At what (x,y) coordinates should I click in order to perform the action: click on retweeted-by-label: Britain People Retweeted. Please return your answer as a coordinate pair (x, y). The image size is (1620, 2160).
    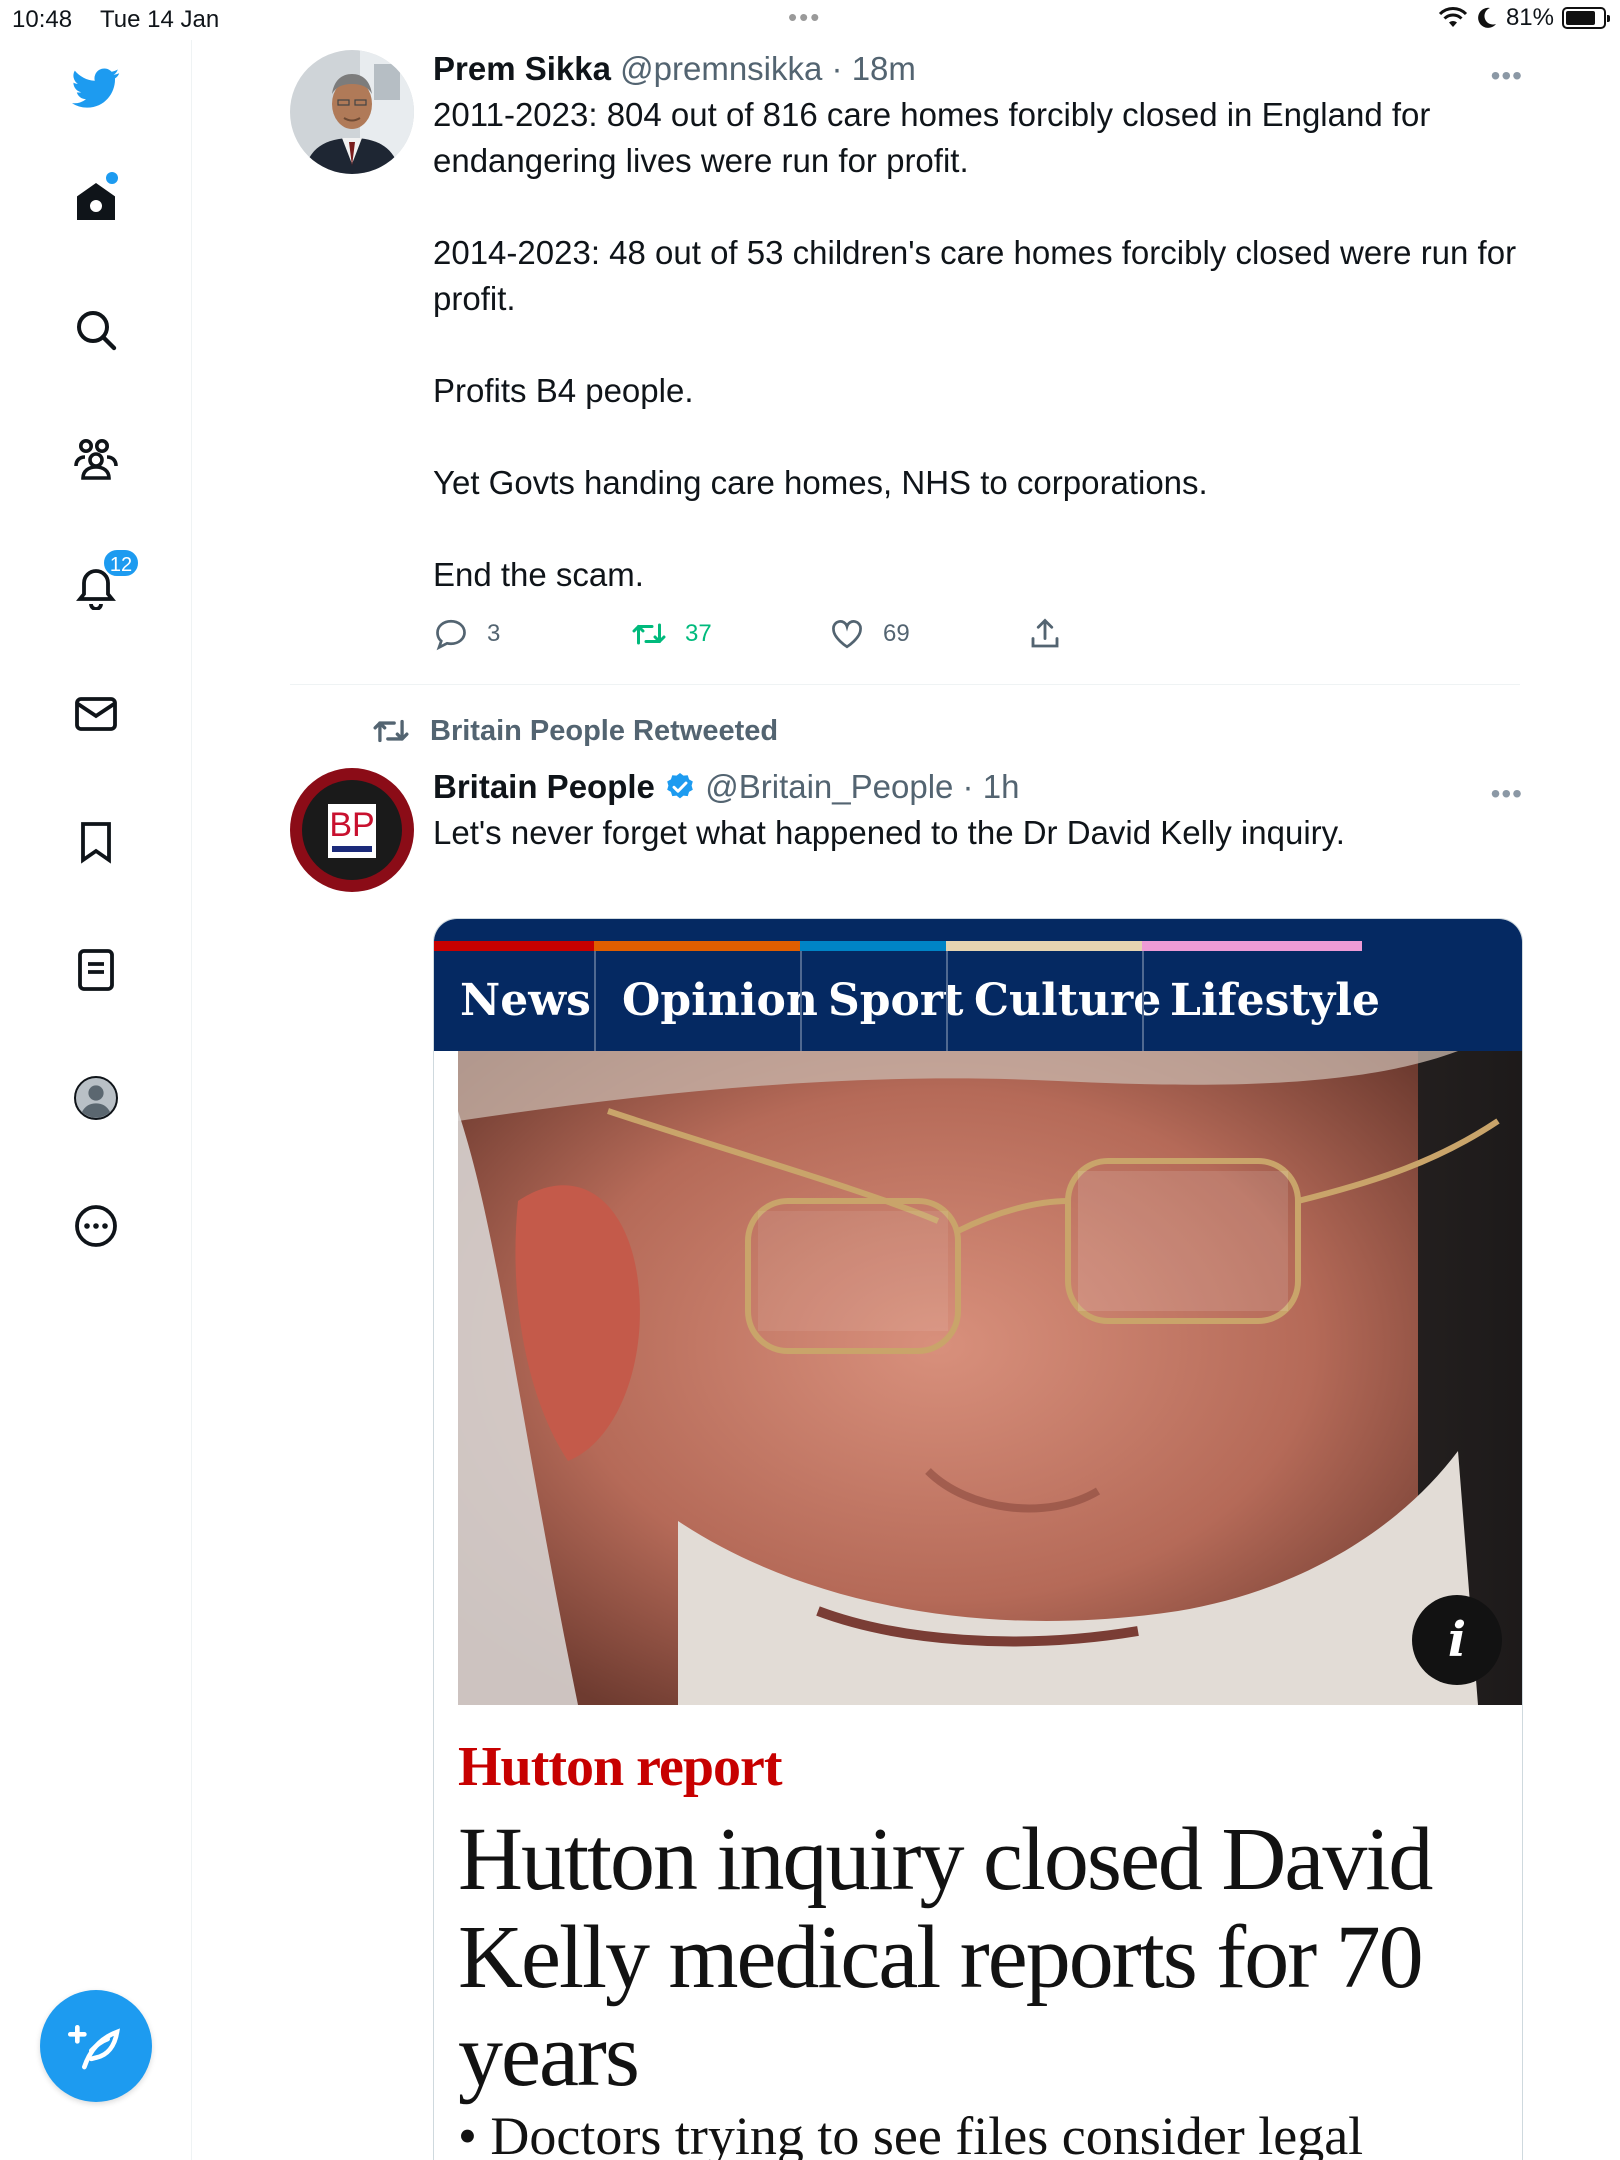
    Looking at the image, I should click on (604, 730).